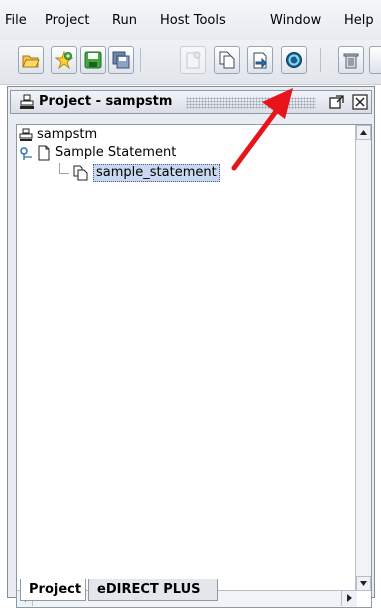  Describe the element at coordinates (337, 102) in the screenshot. I see `maximize-icon` at that location.